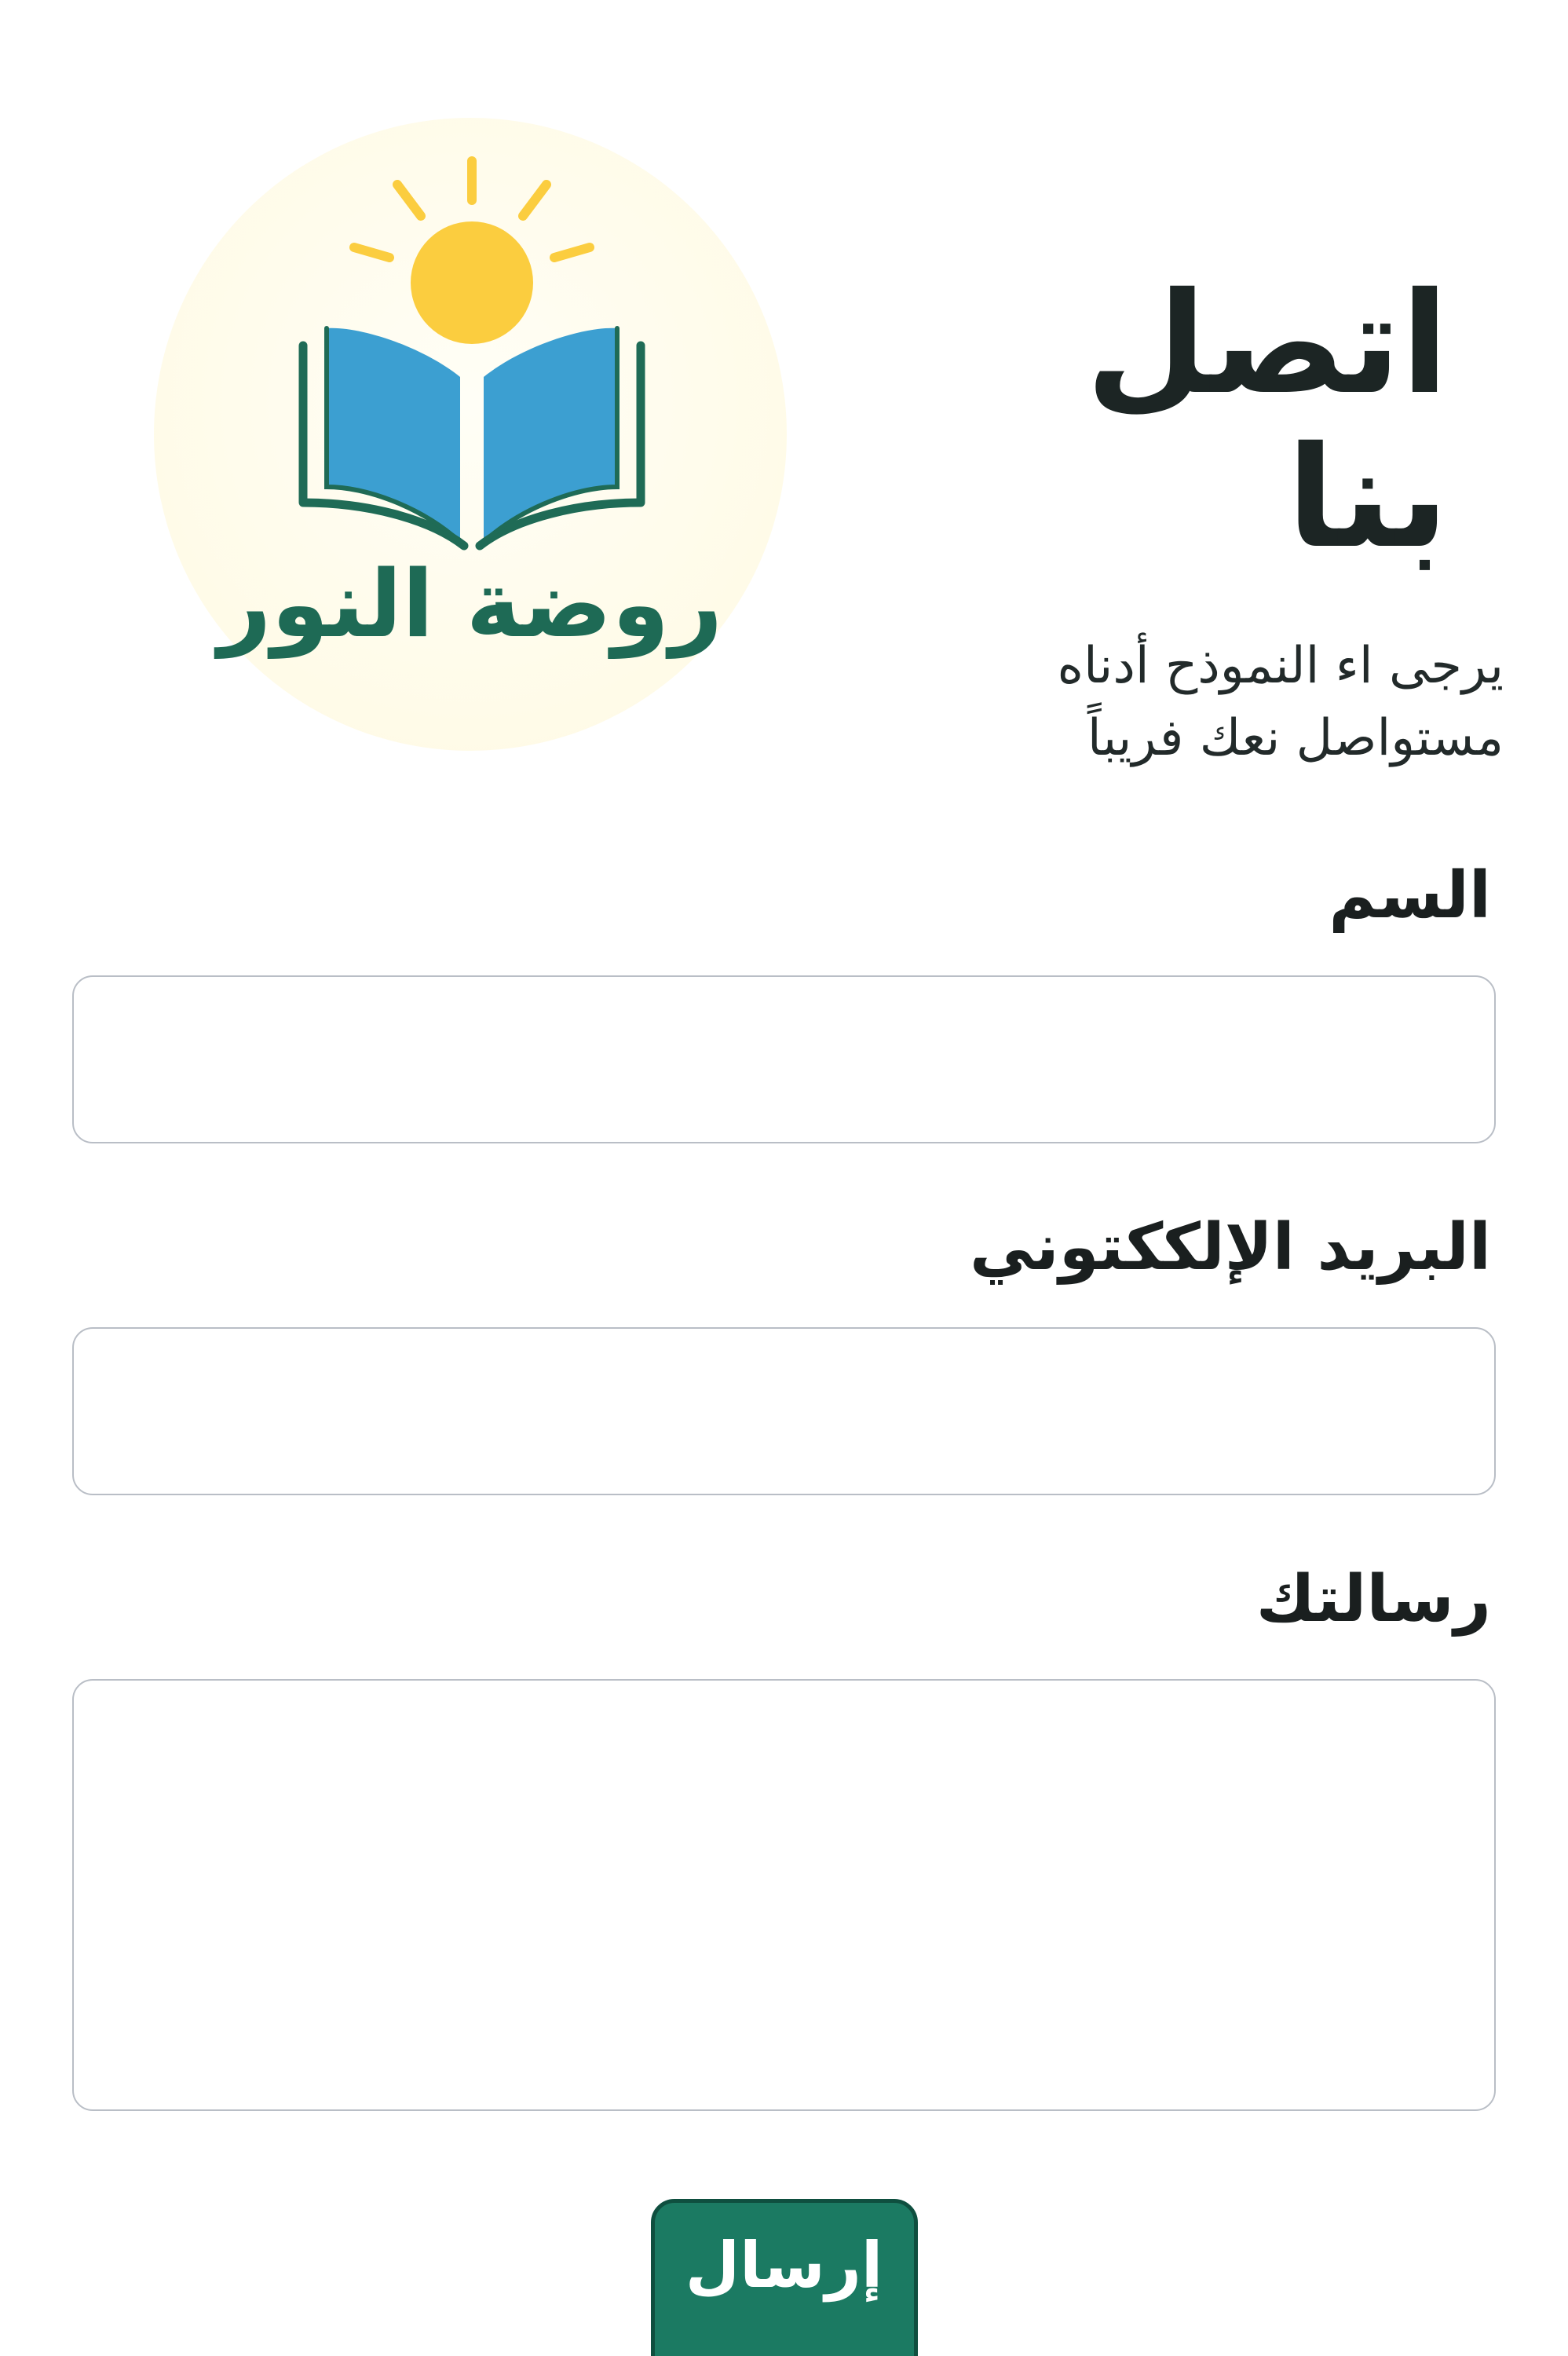  I want to click on logo: روضة النور, so click(471, 434).